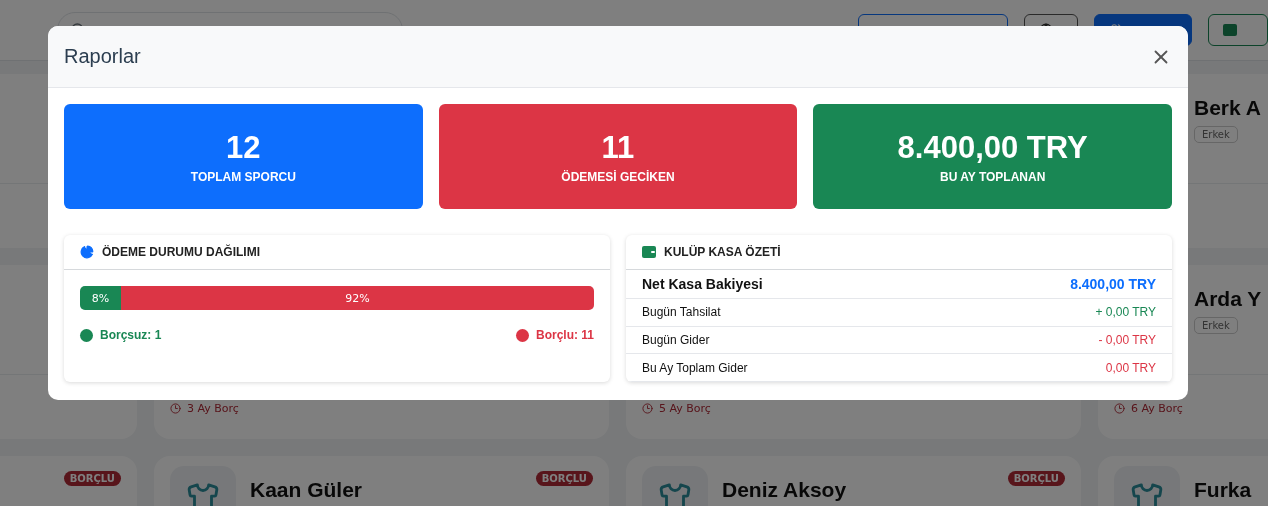  I want to click on athlete-name: Berk A, so click(1227, 108).